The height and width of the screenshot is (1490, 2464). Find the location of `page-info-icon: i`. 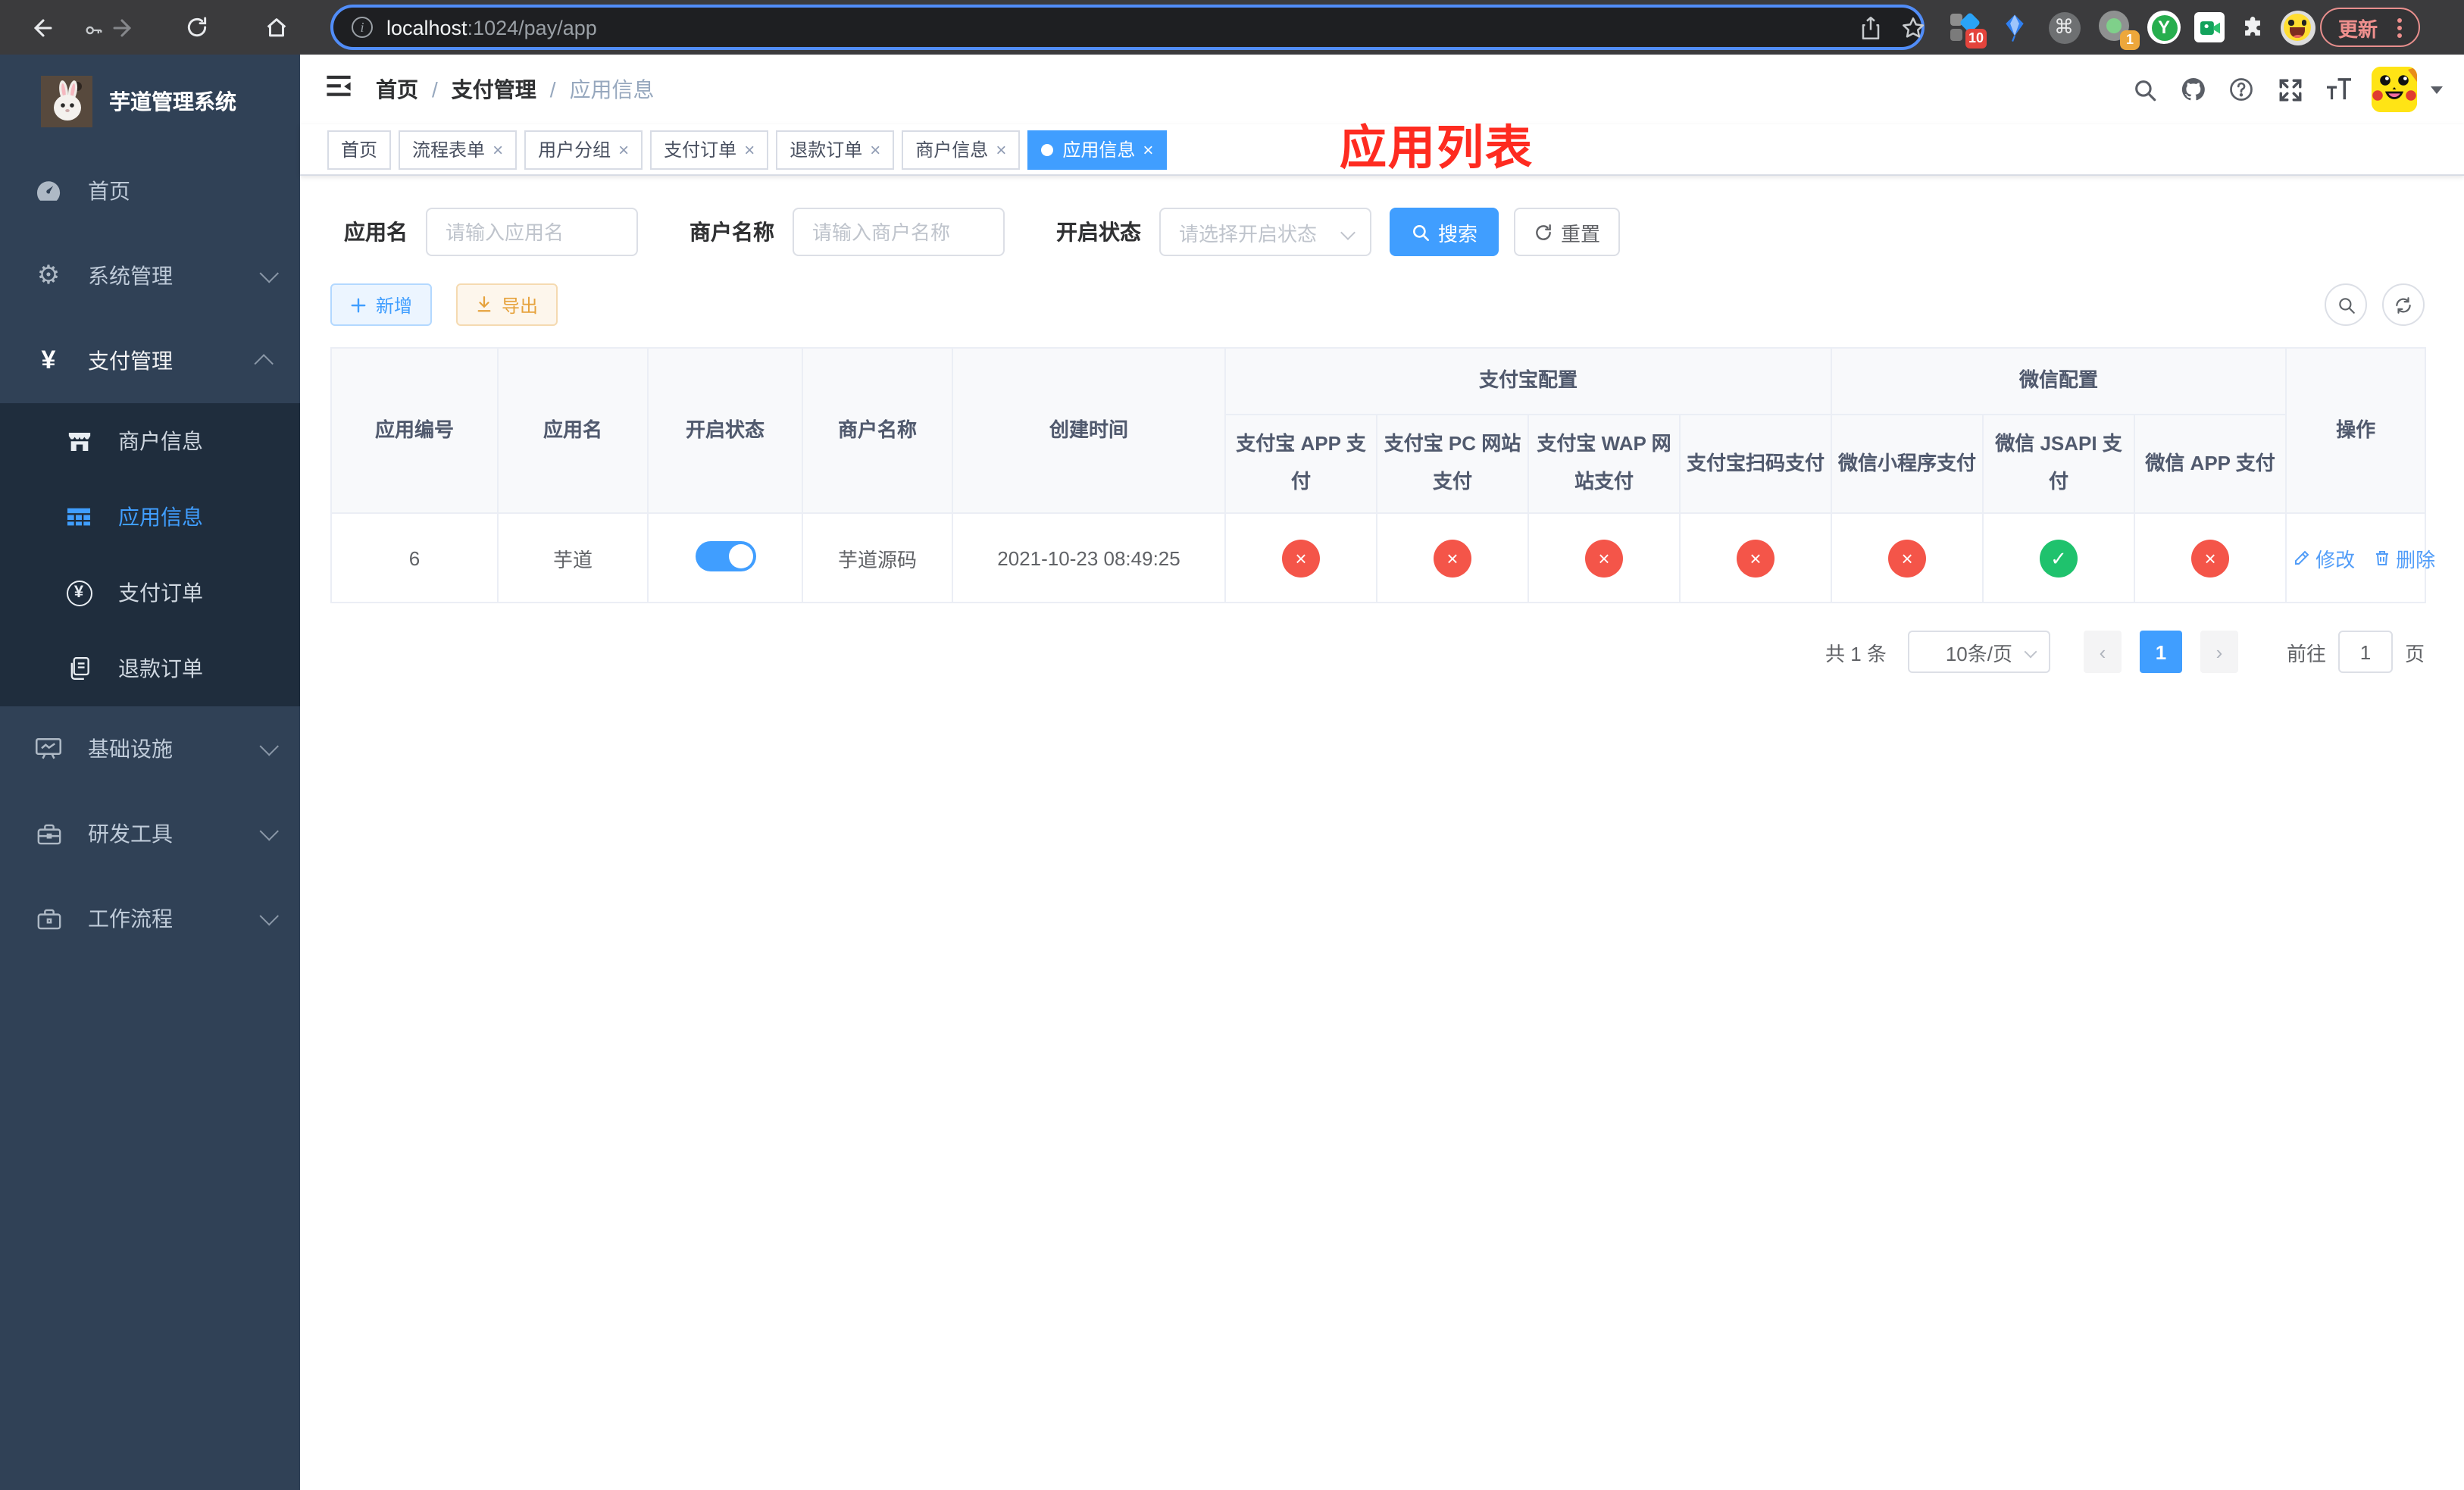

page-info-icon: i is located at coordinates (362, 28).